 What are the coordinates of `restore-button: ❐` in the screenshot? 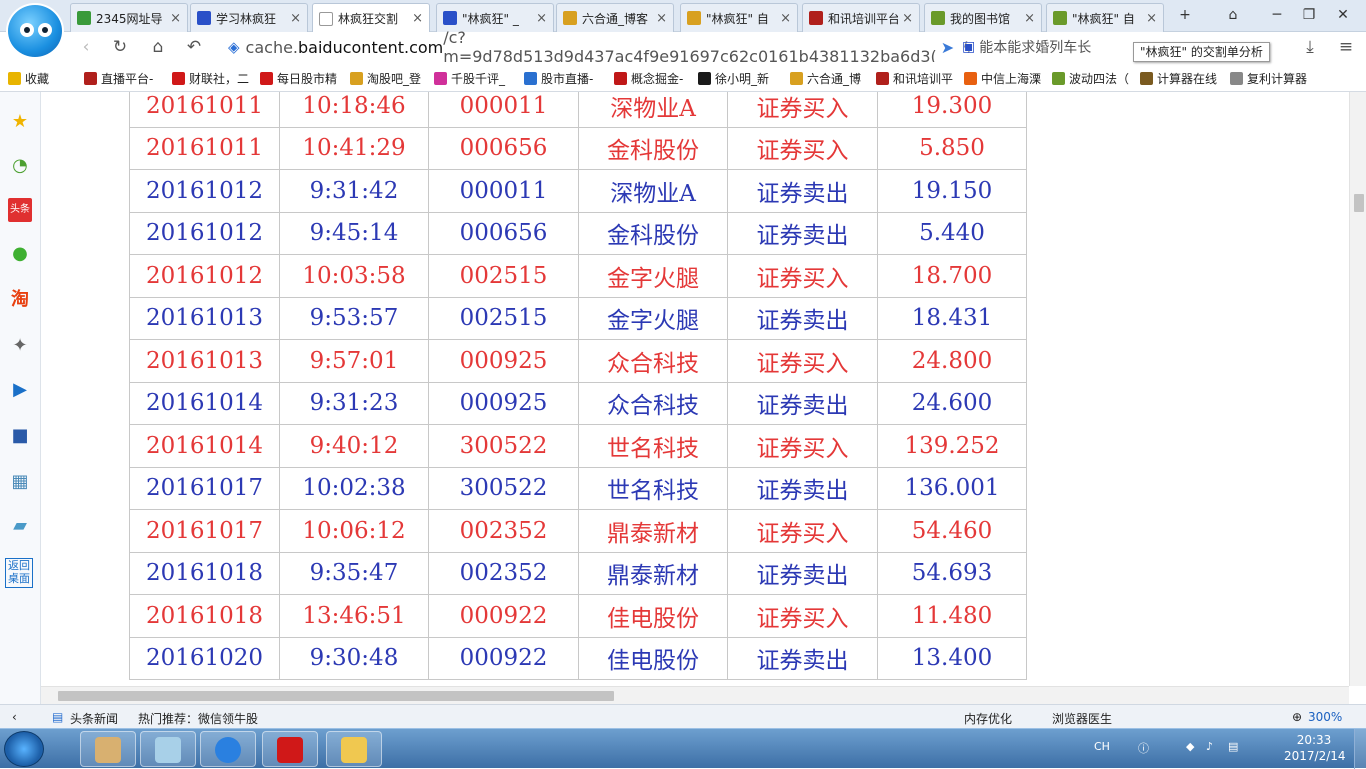 It's located at (1309, 15).